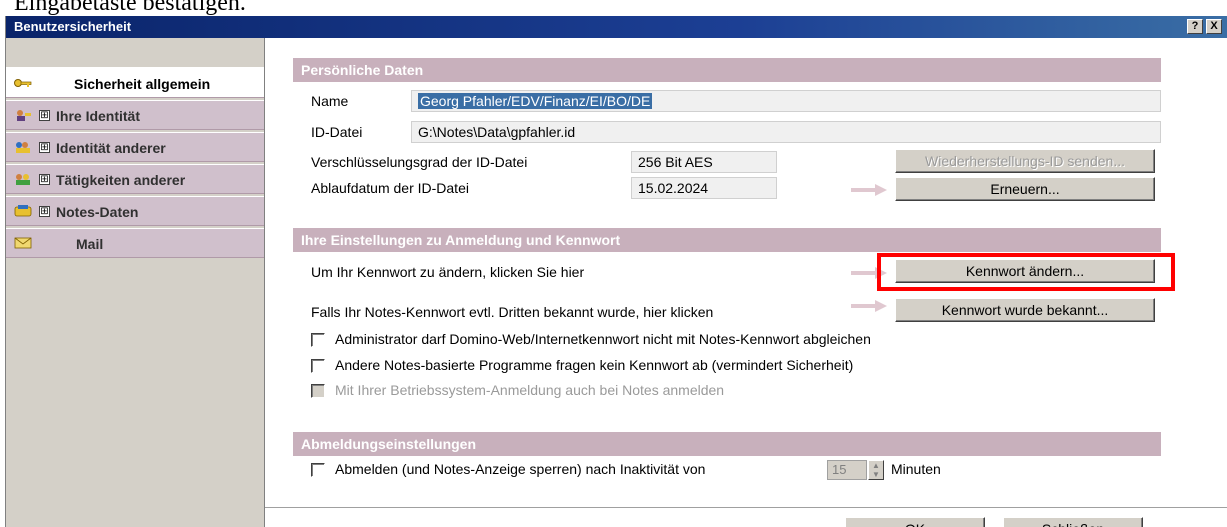 The height and width of the screenshot is (527, 1227). I want to click on name-field: Georg Pfahler/EDV/Finanz/EI/BO/DE, so click(786, 101).